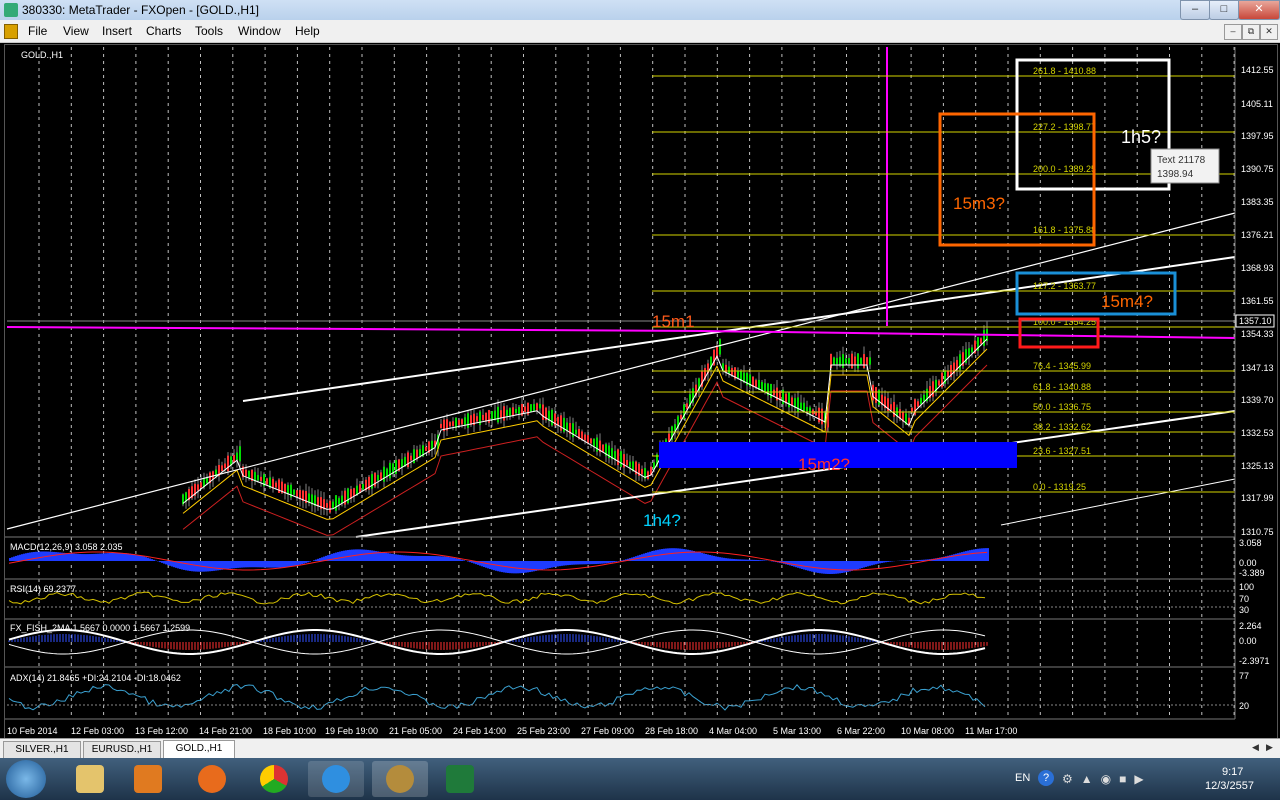 Image resolution: width=1280 pixels, height=800 pixels. I want to click on app-icon, so click(11, 10).